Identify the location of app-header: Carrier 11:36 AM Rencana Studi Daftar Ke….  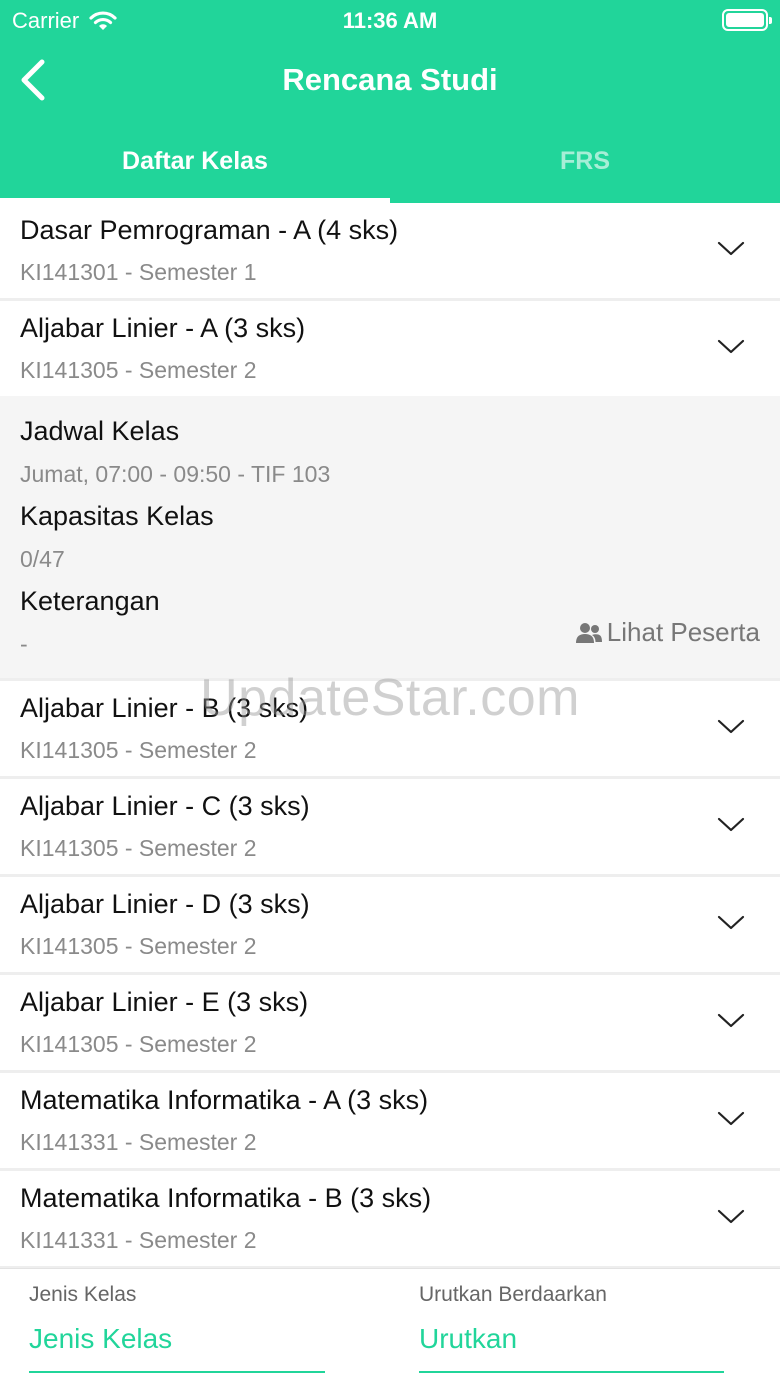
(390, 101).